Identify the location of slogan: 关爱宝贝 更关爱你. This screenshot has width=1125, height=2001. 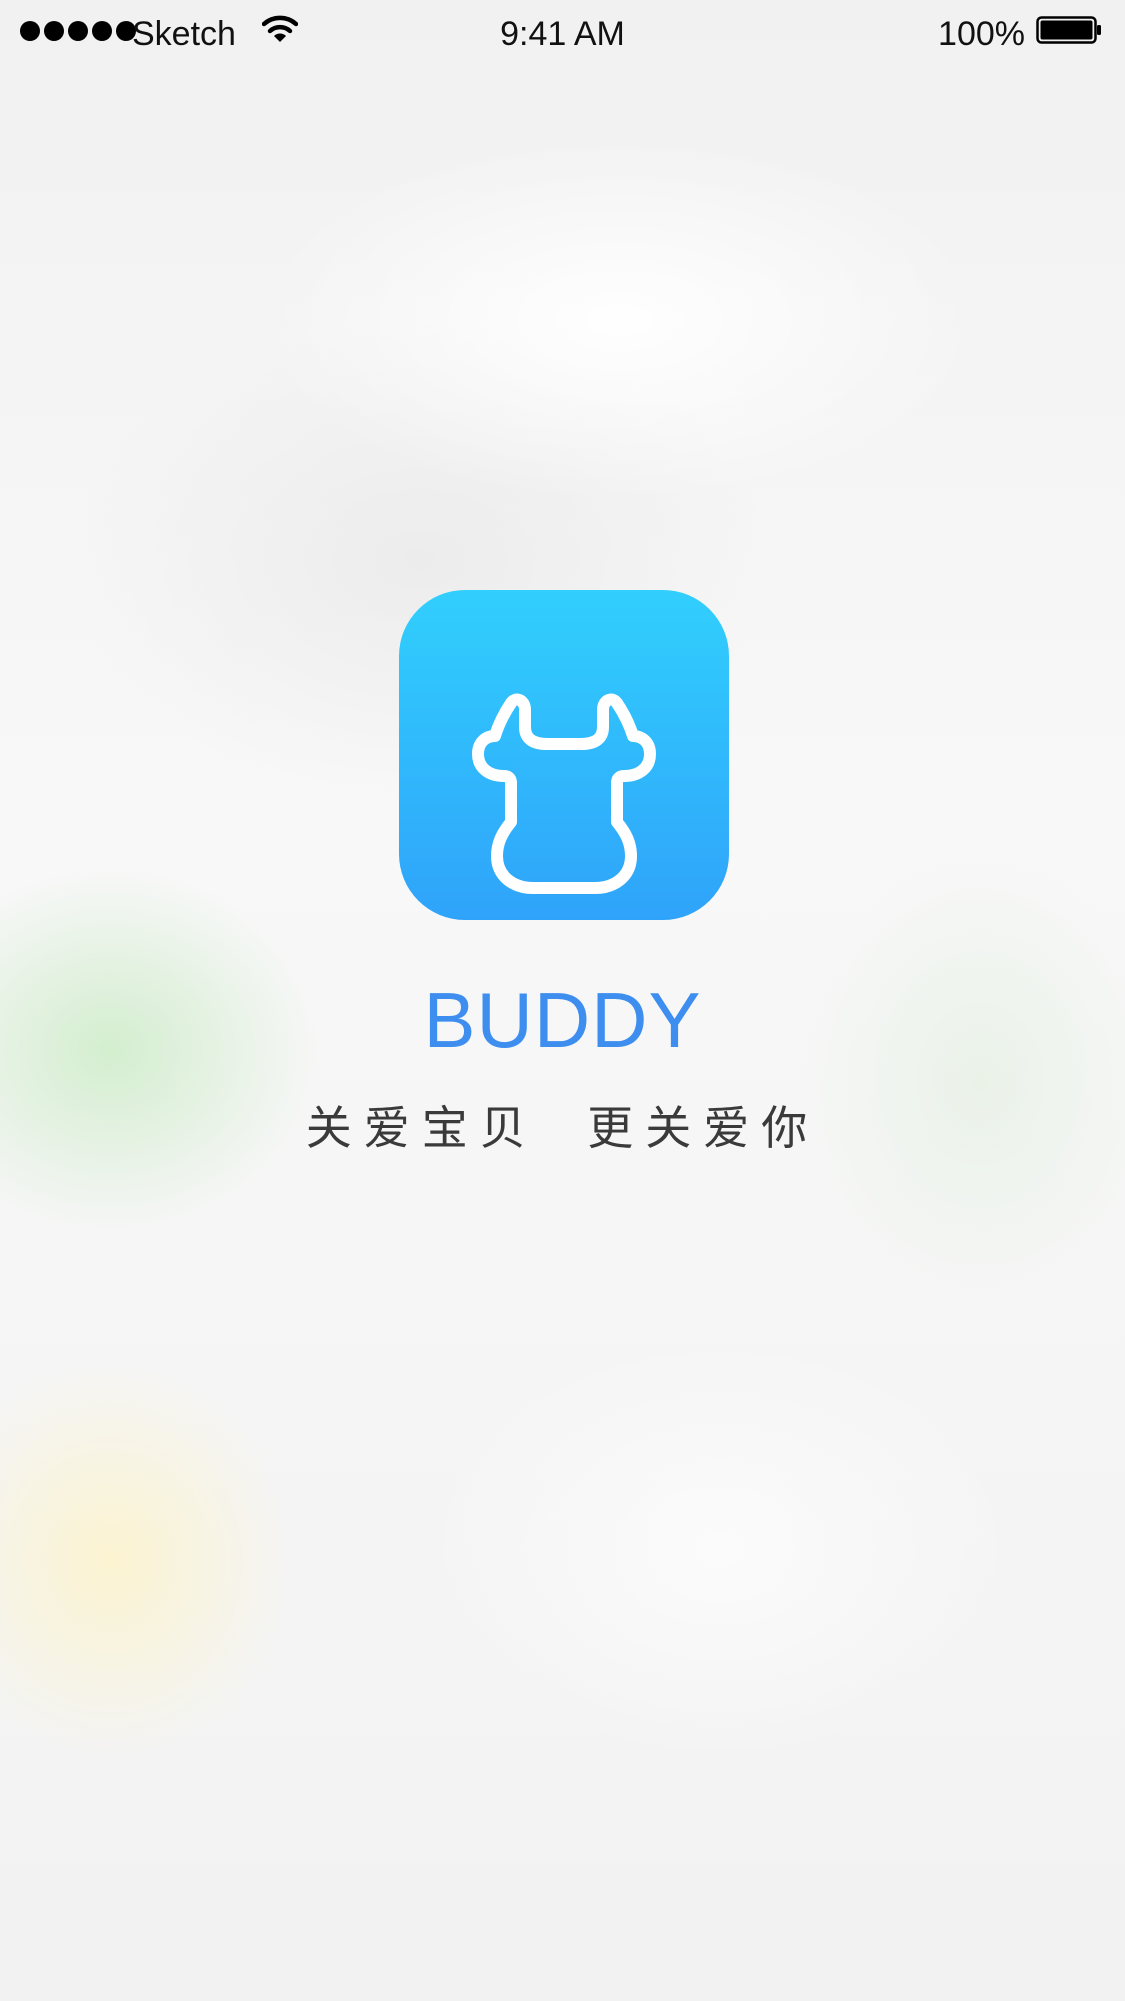
(562, 1128).